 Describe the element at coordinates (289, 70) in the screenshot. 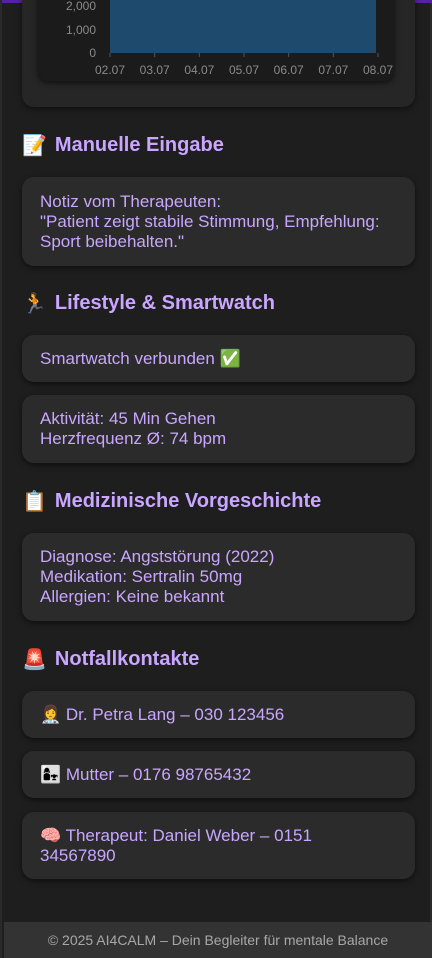

I see `x-tick-label: 06.07` at that location.